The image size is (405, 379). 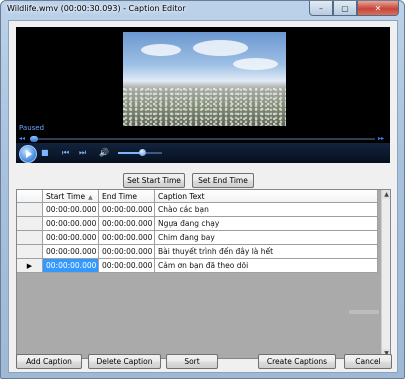 I want to click on maximize-button: ▢, so click(x=345, y=8).